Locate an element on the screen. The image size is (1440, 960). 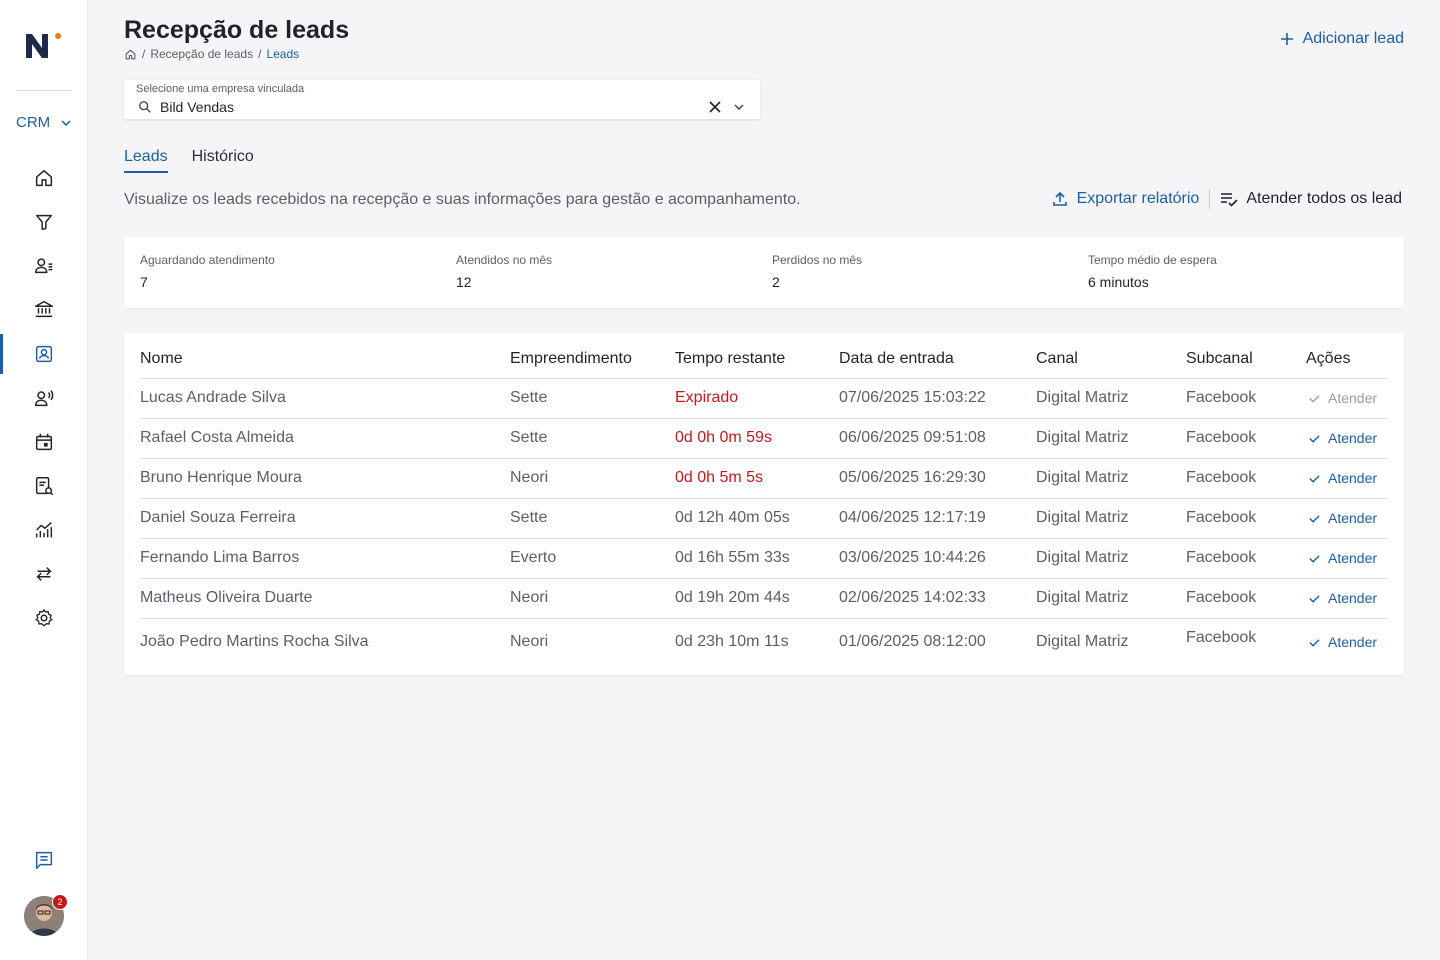
column-header-actions: Ações is located at coordinates (1328, 358).